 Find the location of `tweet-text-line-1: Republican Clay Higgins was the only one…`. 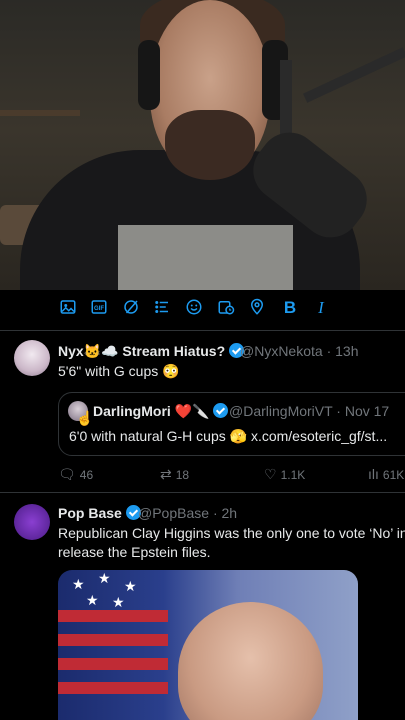

tweet-text-line-1: Republican Clay Higgins was the only one… is located at coordinates (231, 533).